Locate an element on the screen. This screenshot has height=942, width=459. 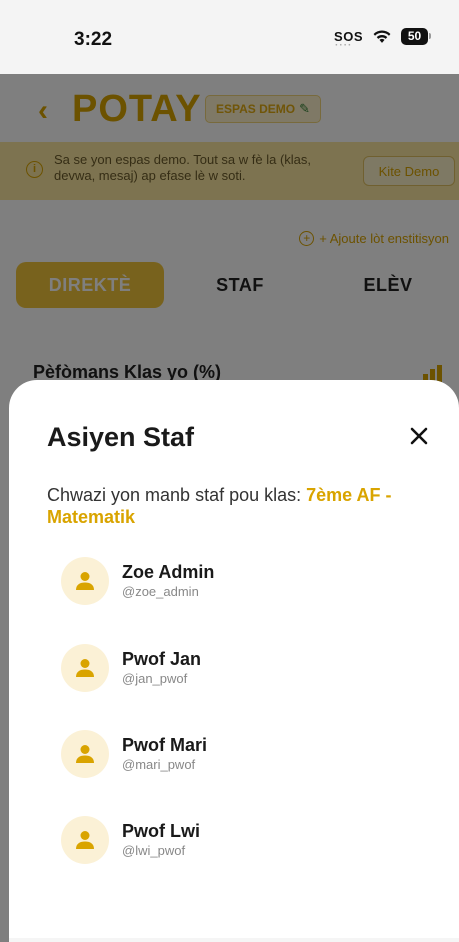
status-bar: 3:22 SOS 50 is located at coordinates (229, 37).